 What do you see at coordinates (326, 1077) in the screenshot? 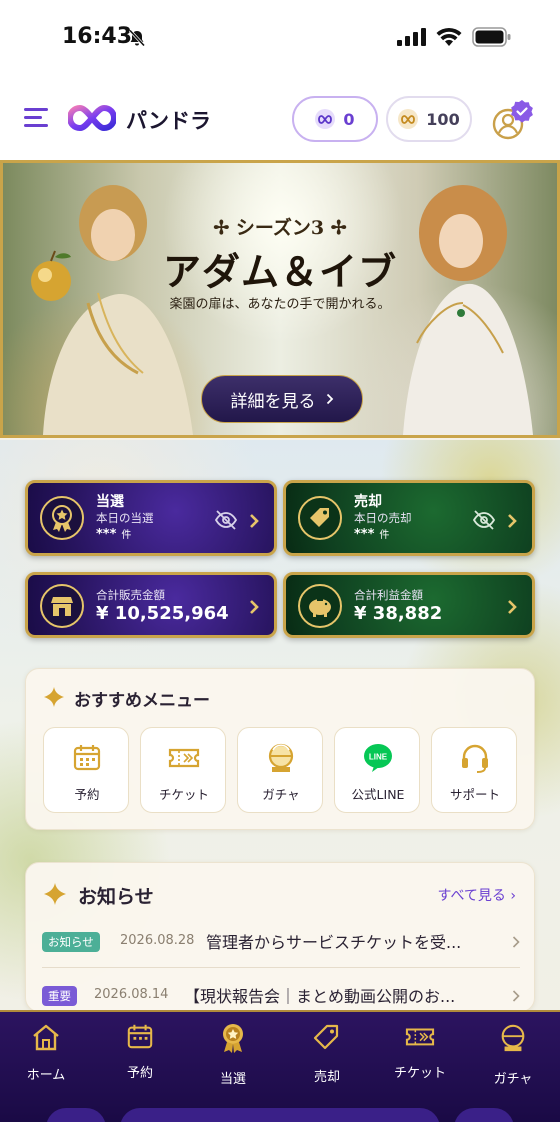
I see `nav-label: 売却` at bounding box center [326, 1077].